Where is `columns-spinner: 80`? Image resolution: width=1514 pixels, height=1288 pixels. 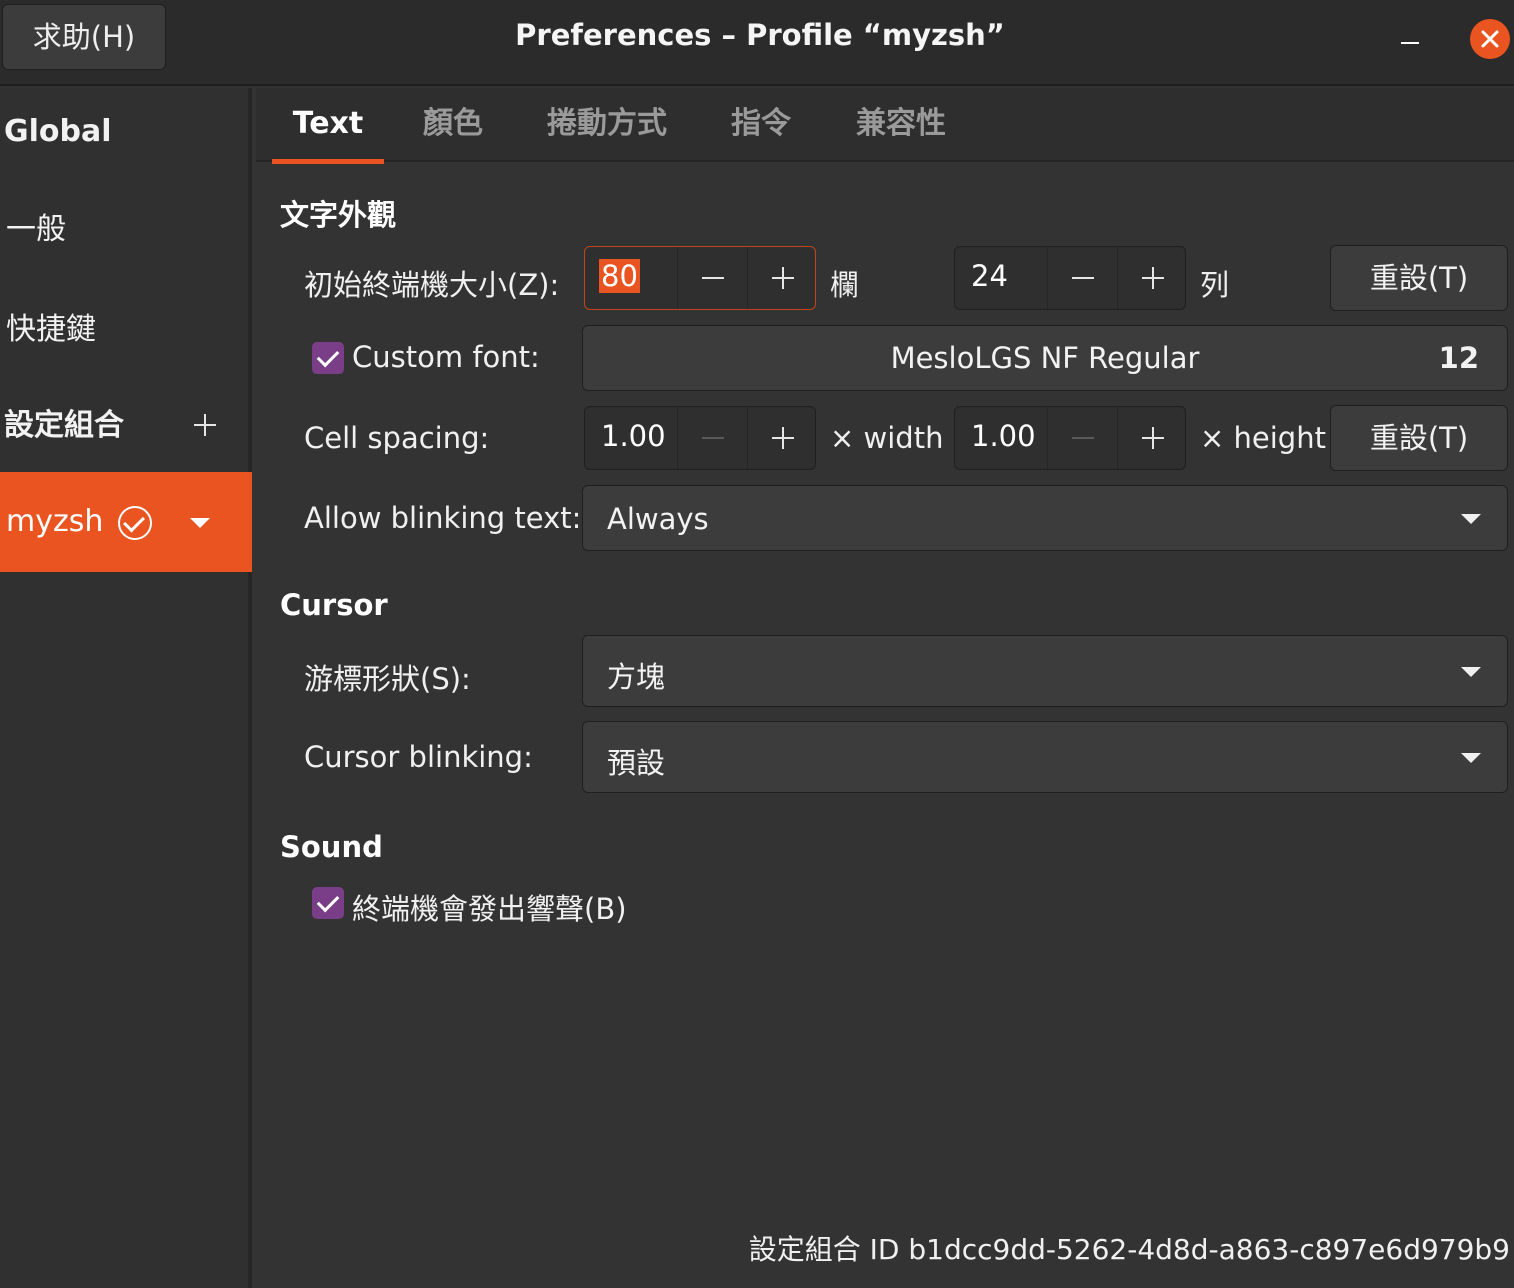 columns-spinner: 80 is located at coordinates (700, 278).